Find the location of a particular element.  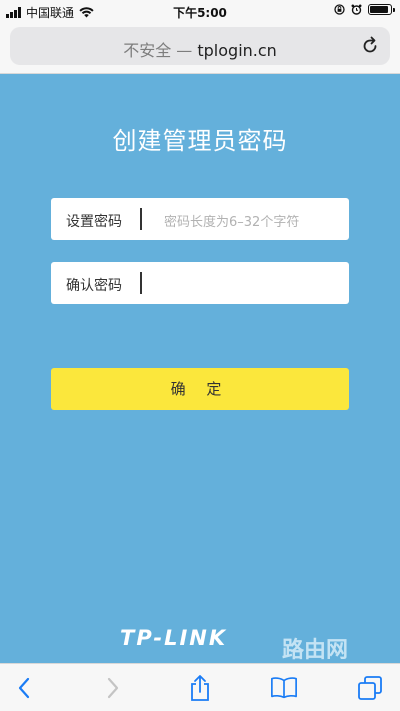

browser-address-area: 不安全 — tplogin.cn is located at coordinates (200, 48).